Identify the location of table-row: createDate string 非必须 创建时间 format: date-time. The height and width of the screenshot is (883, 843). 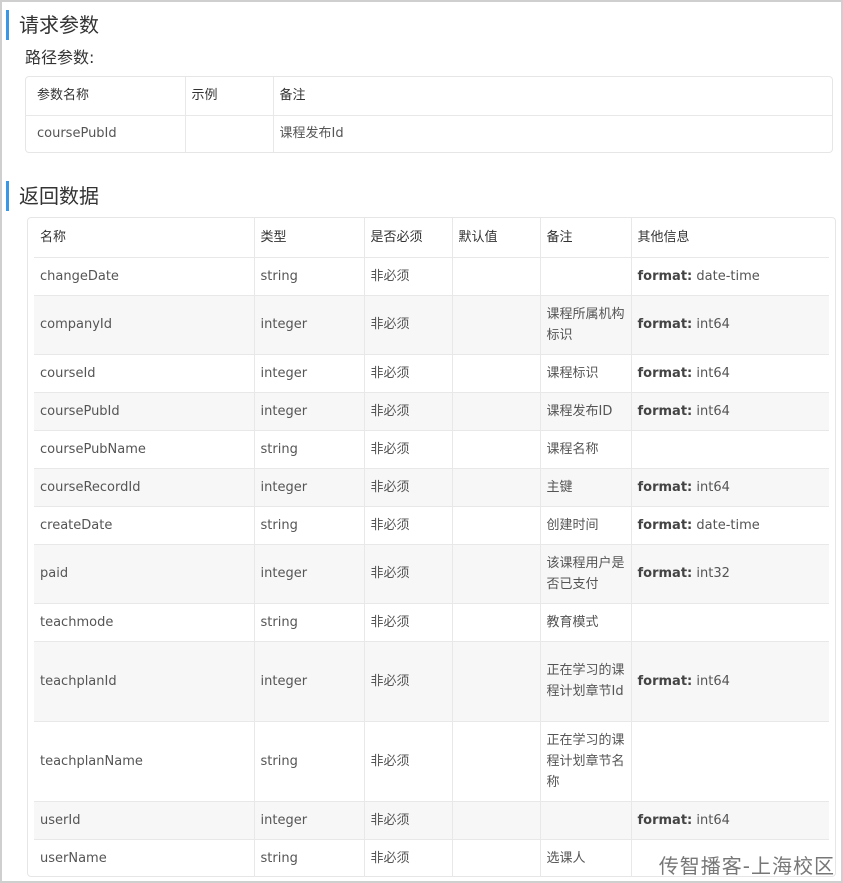
(431, 524).